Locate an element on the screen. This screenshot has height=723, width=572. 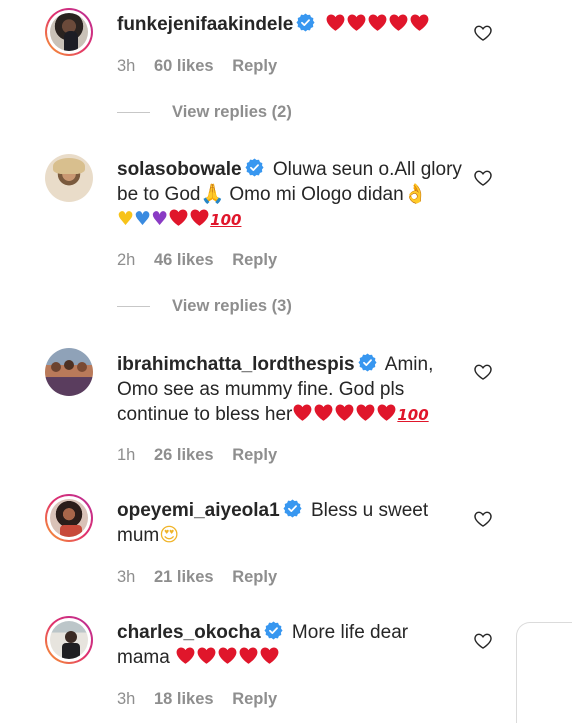
comment-body: opeyemi_aiyeola1 Bless u sweet mum😍 is located at coordinates (289, 523).